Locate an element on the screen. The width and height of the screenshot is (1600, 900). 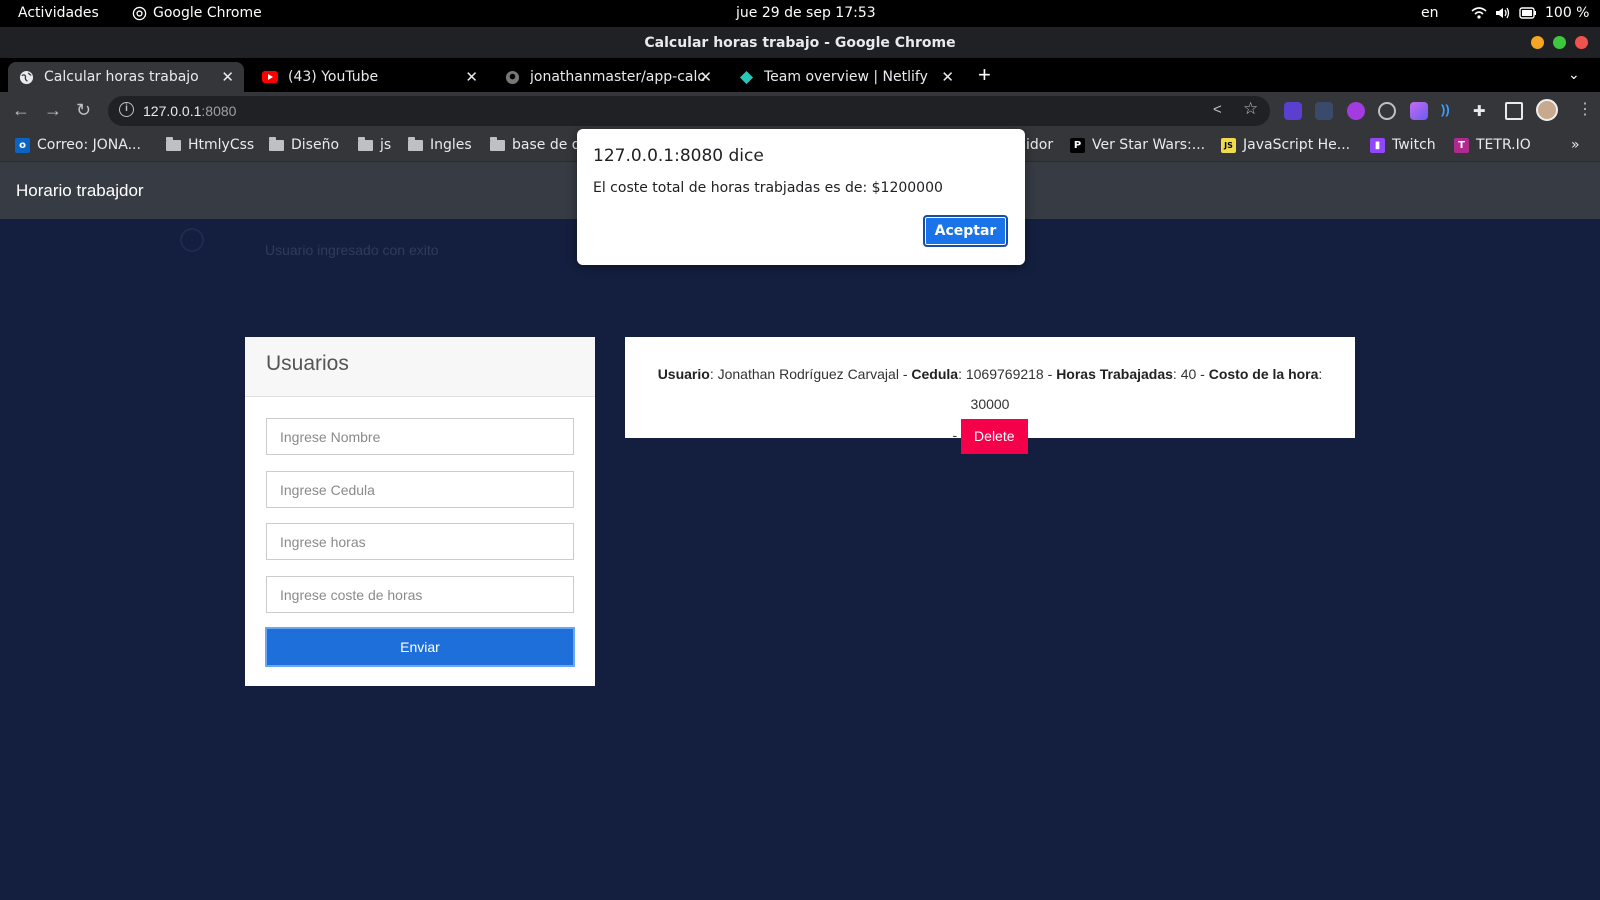
bookmark-folder-diseno: Diseño is located at coordinates (304, 144).